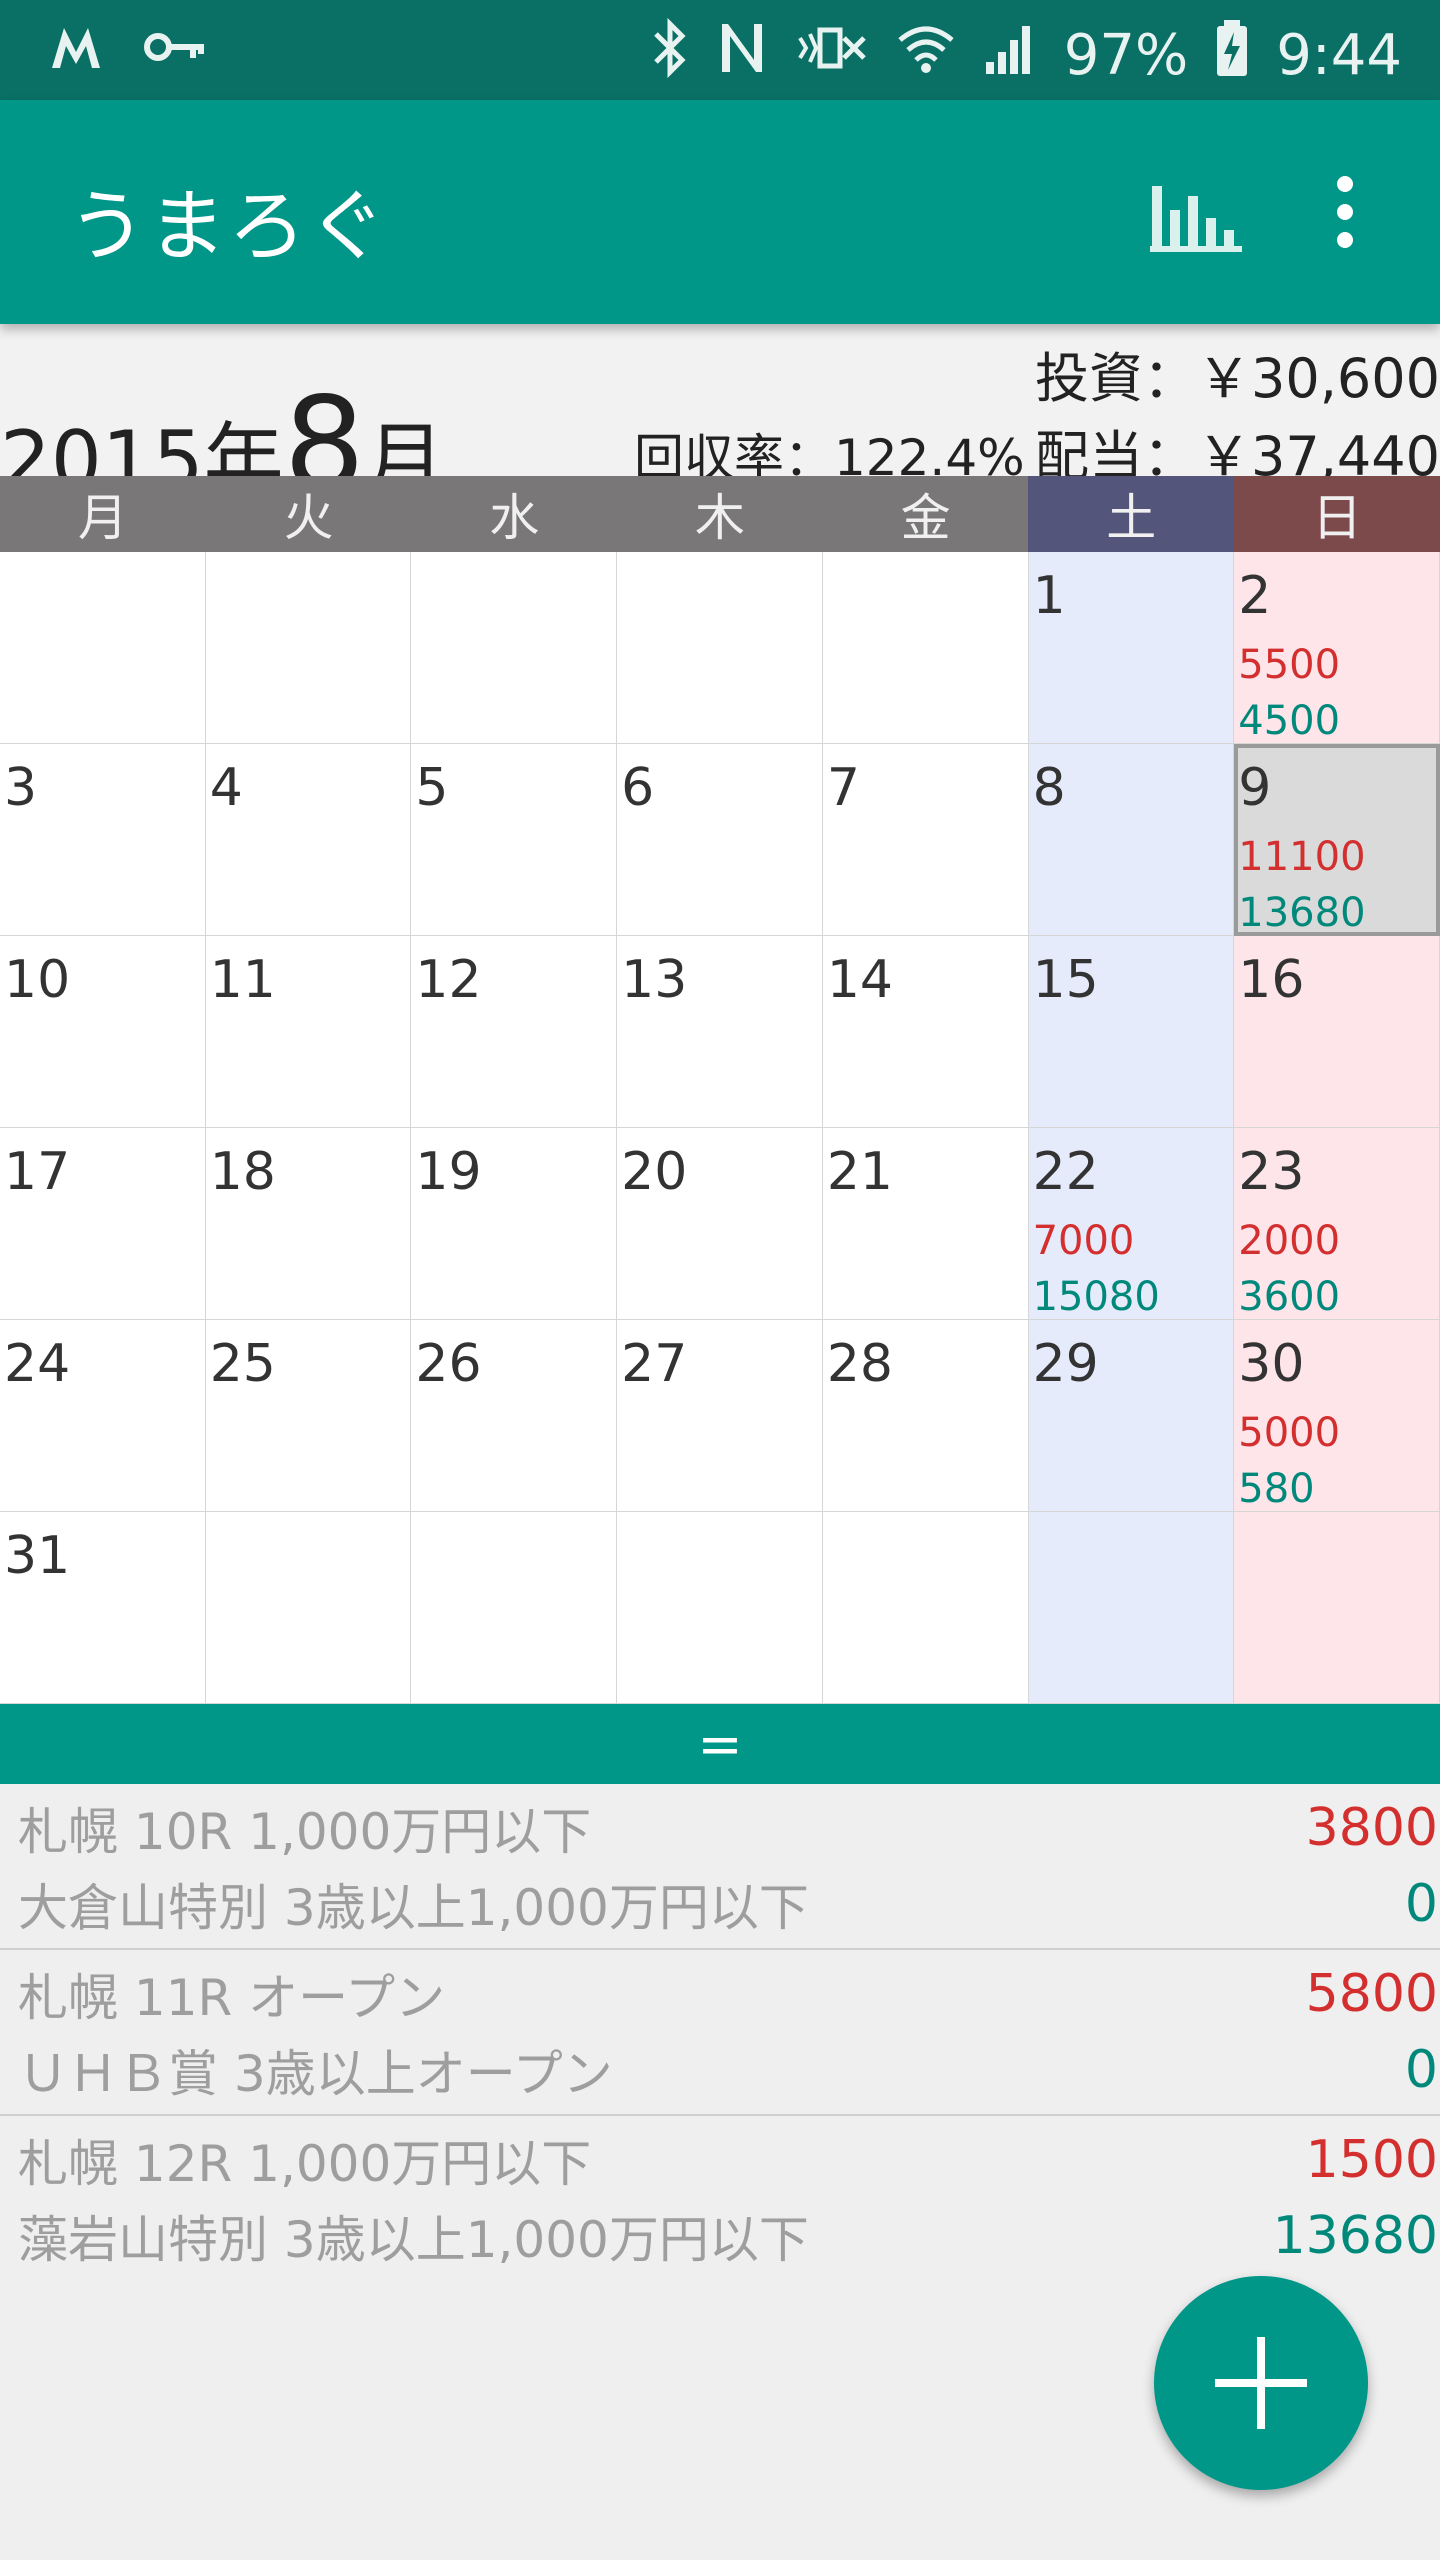  Describe the element at coordinates (514, 1224) in the screenshot. I see `calendar-day-19: 19` at that location.